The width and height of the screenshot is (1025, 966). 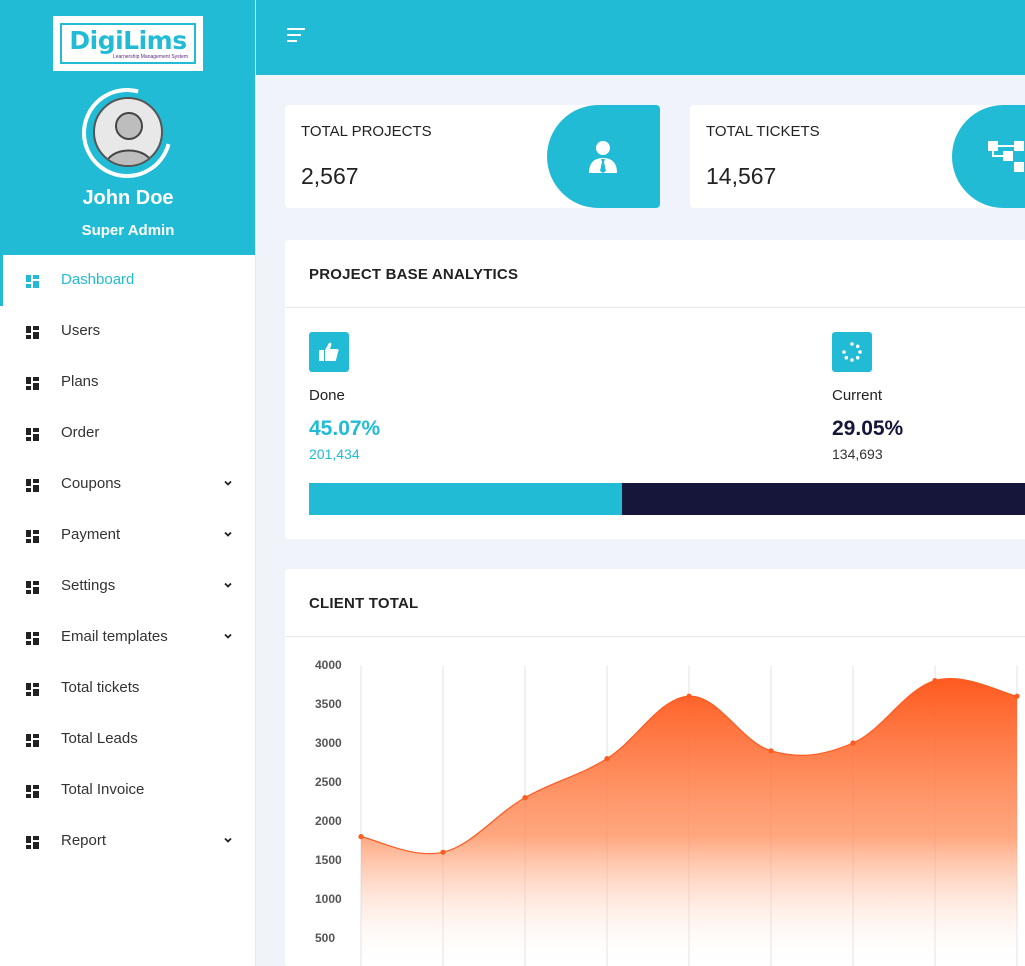 I want to click on y-tick-label: 2000, so click(x=328, y=821).